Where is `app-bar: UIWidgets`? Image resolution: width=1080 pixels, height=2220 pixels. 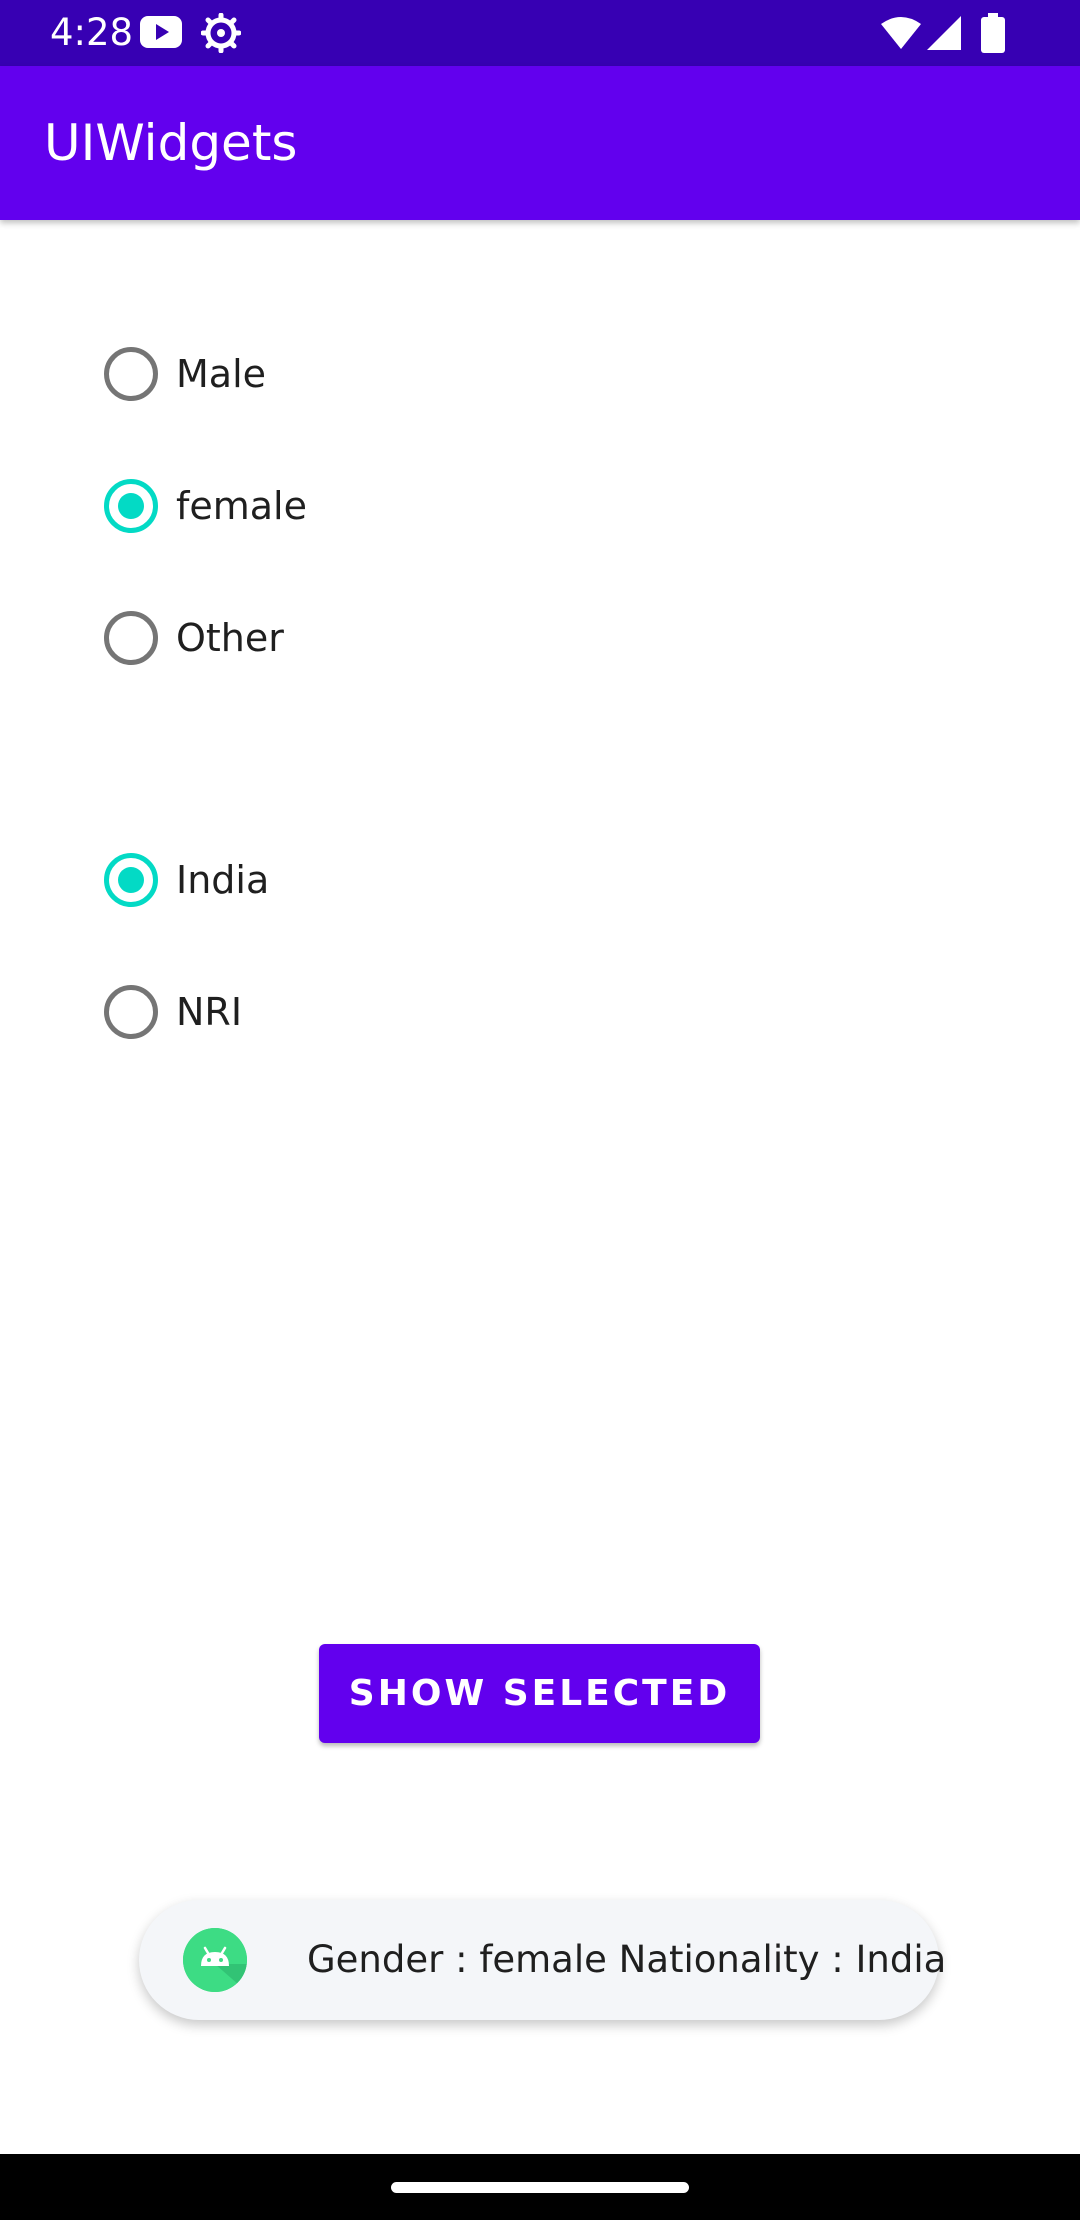
app-bar: UIWidgets is located at coordinates (540, 143).